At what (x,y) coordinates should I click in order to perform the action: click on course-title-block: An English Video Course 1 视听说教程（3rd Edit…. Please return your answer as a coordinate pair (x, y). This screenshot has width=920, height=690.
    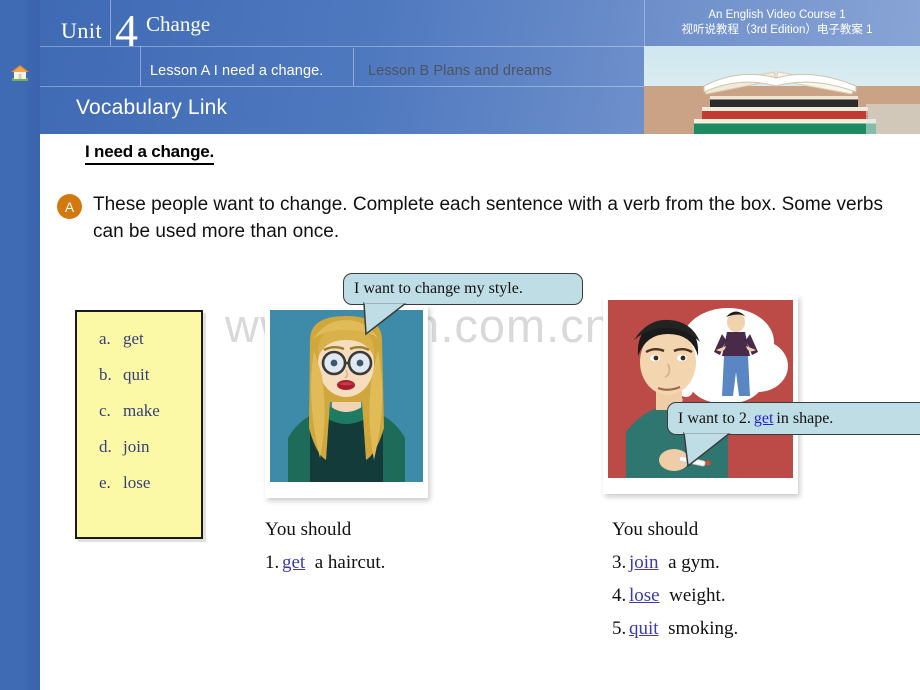
    Looking at the image, I should click on (777, 23).